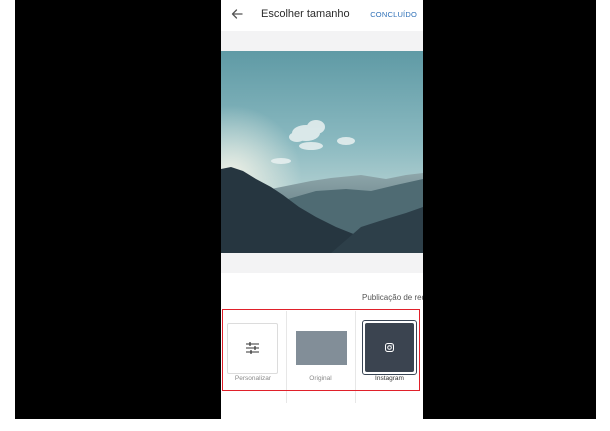  Describe the element at coordinates (392, 297) in the screenshot. I see `section-label: Publicação de red` at that location.